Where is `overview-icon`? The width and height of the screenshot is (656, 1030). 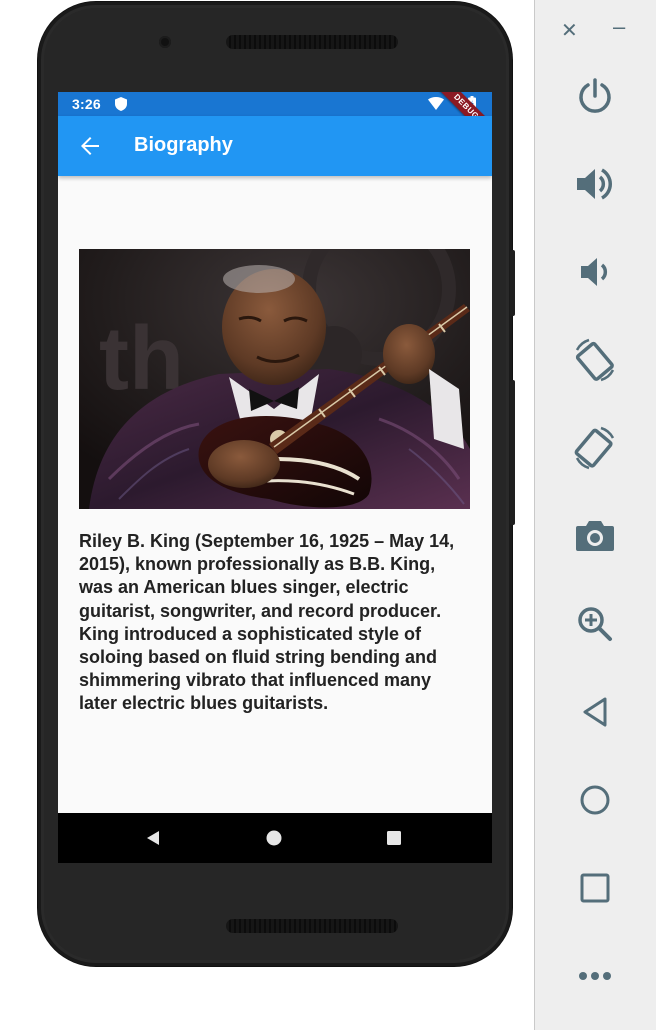
overview-icon is located at coordinates (595, 888).